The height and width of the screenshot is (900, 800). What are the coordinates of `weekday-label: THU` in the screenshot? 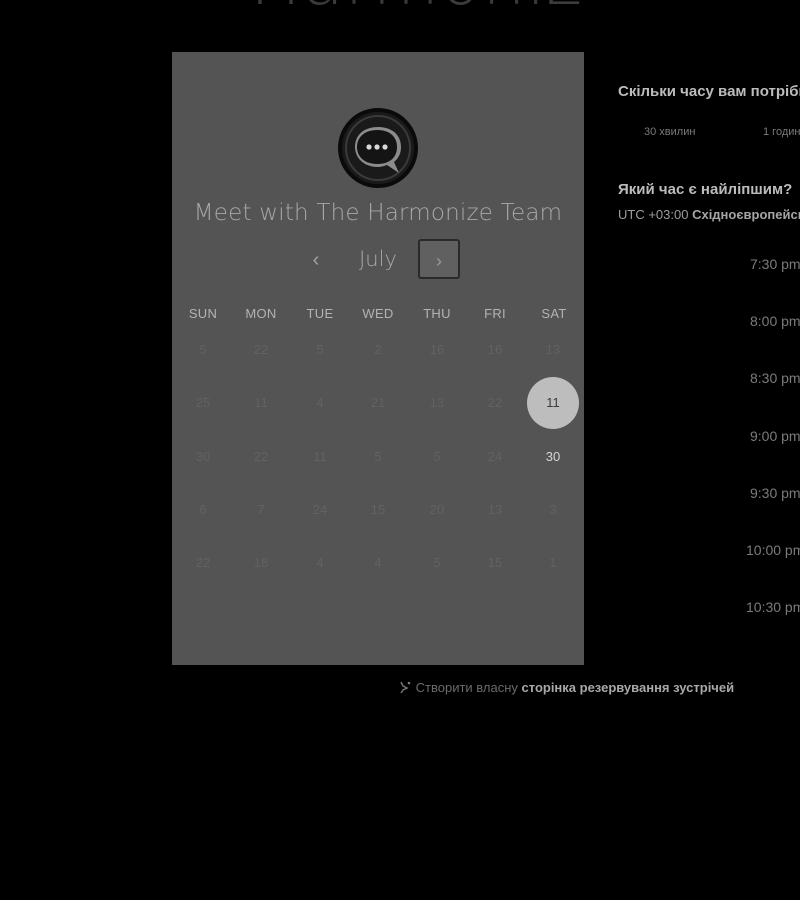 It's located at (437, 313).